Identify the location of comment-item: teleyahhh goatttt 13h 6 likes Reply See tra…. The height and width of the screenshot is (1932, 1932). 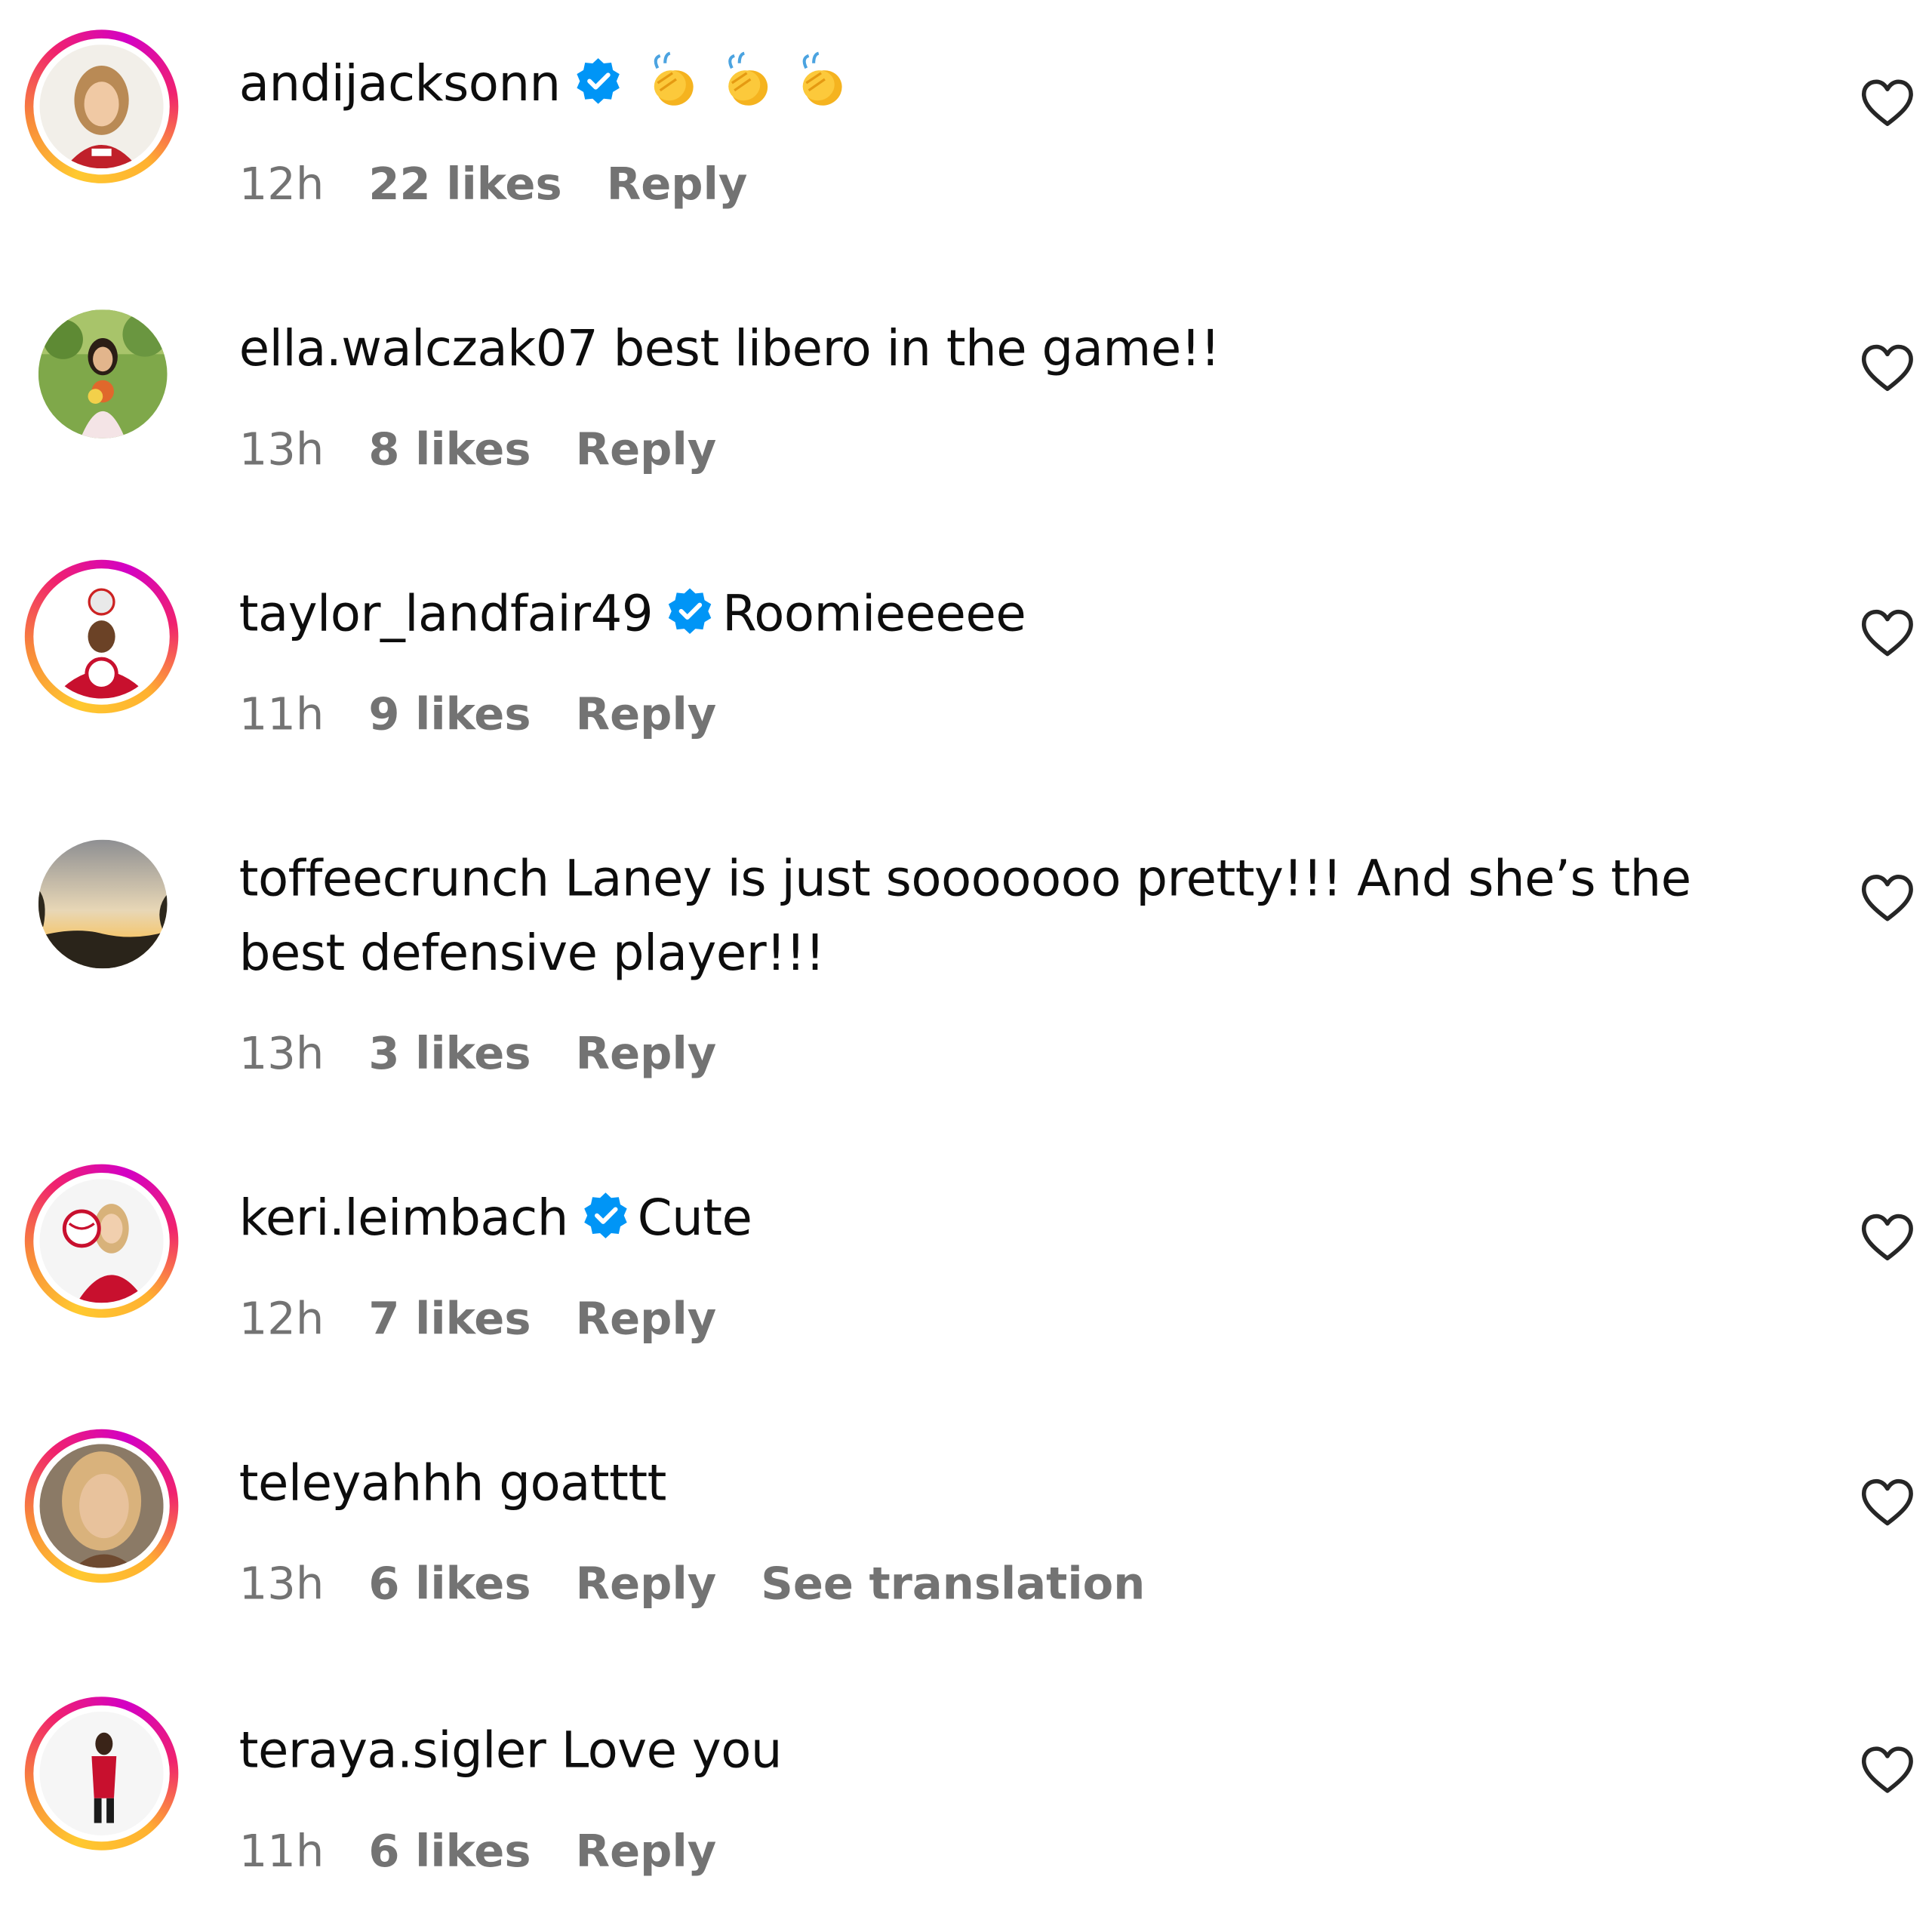
(966, 1529).